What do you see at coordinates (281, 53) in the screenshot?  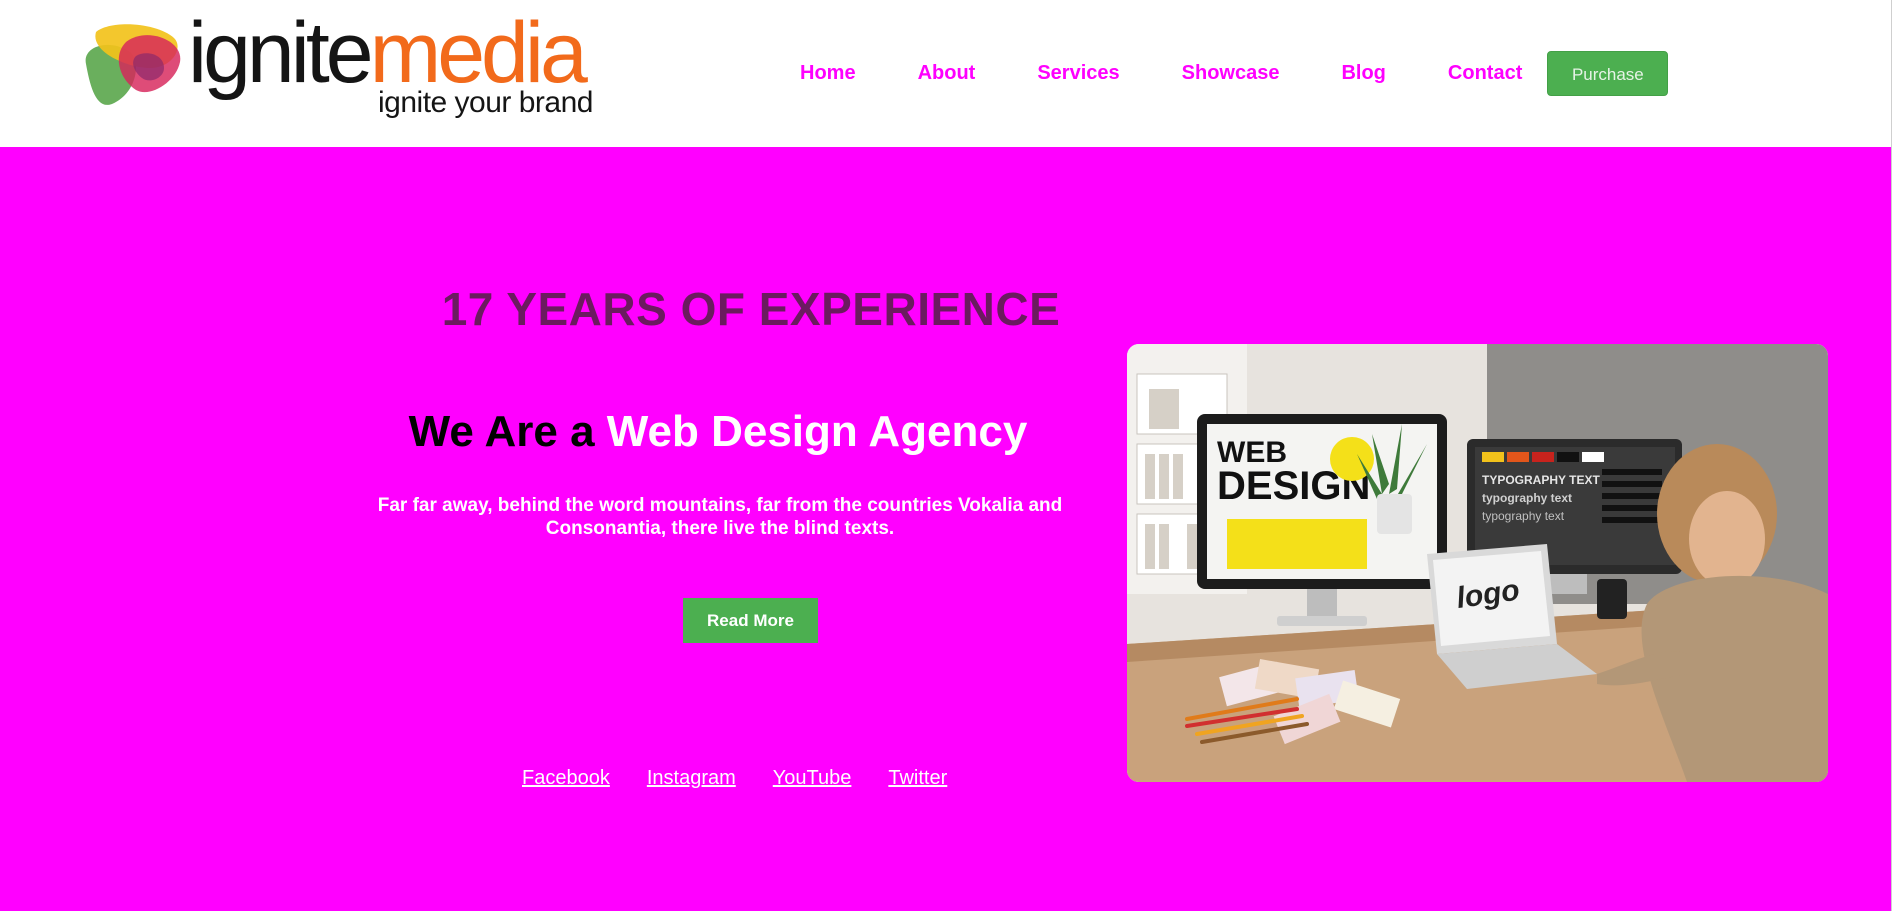 I see `logo-word-ignite: ignite` at bounding box center [281, 53].